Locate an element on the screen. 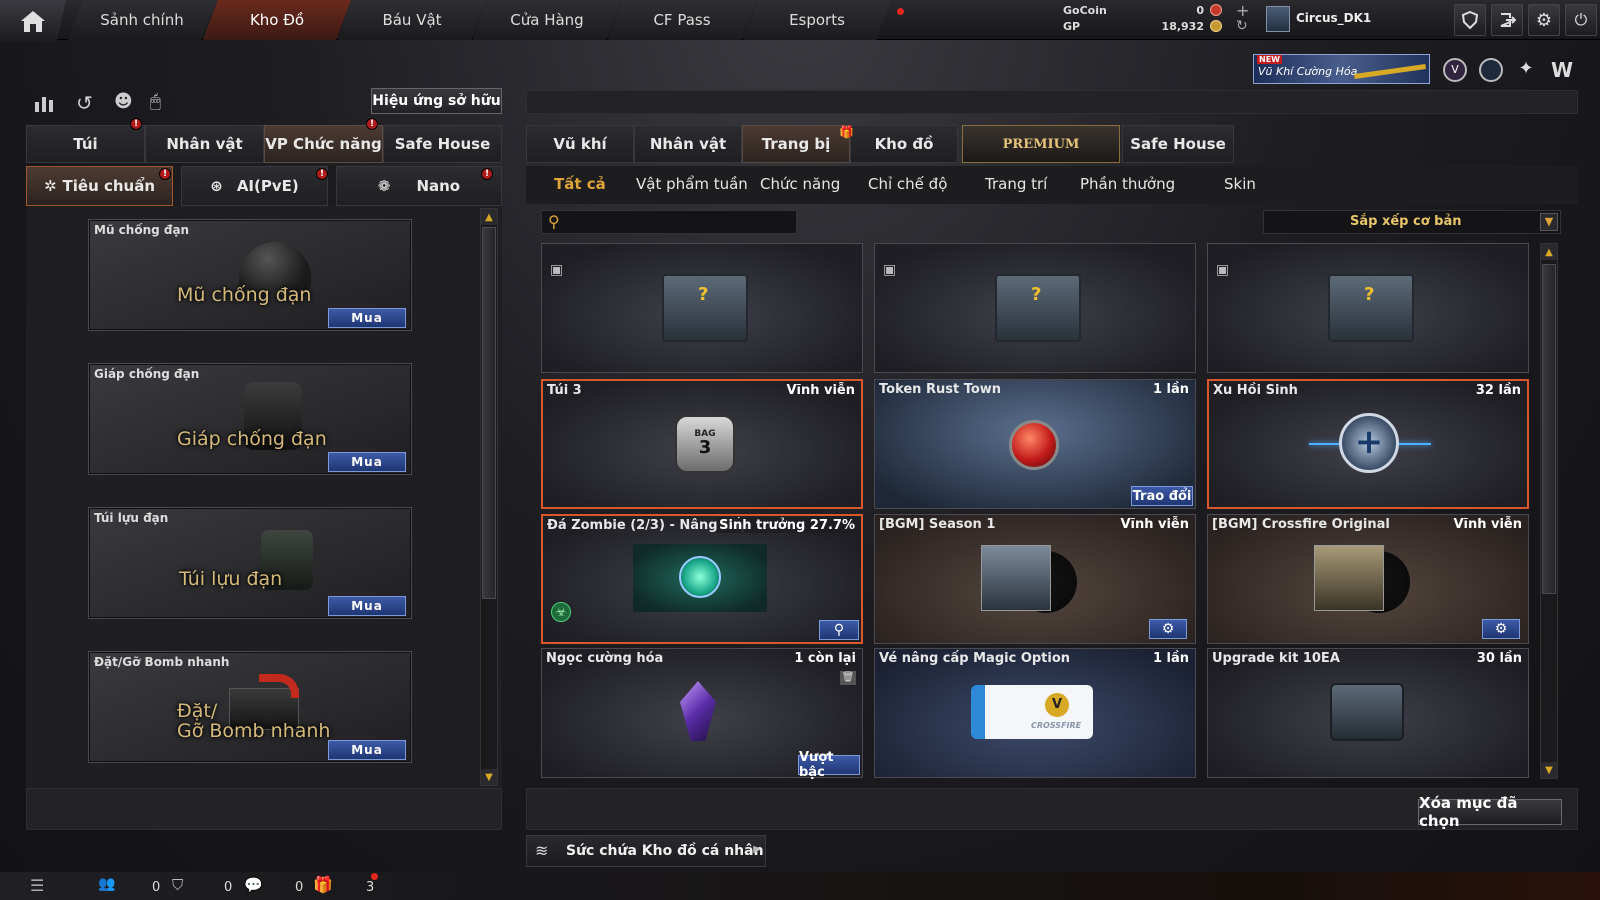 The width and height of the screenshot is (1600, 900). tab-functional-items: VP Chức năng is located at coordinates (323, 144).